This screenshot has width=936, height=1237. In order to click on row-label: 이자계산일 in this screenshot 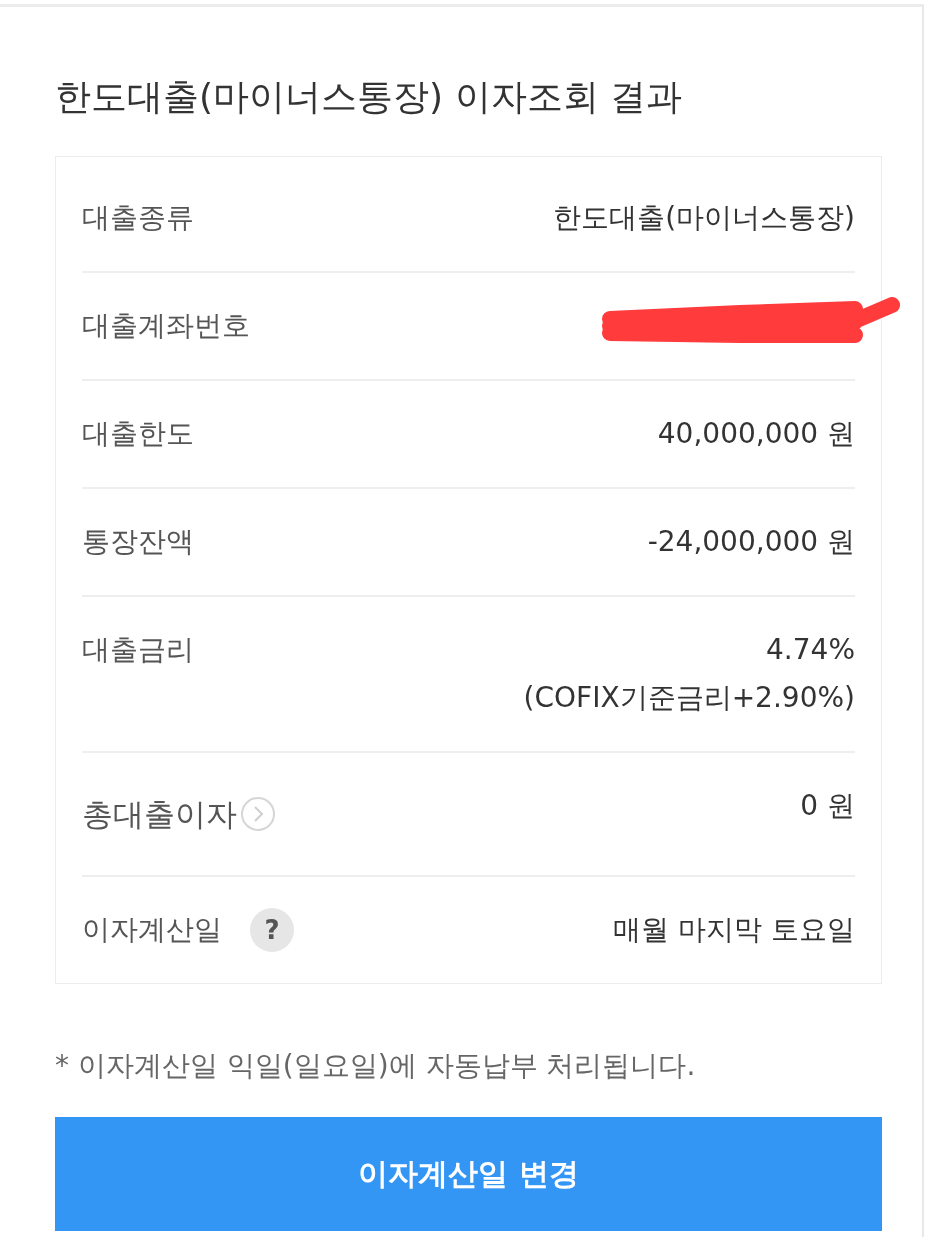, I will do `click(152, 930)`.